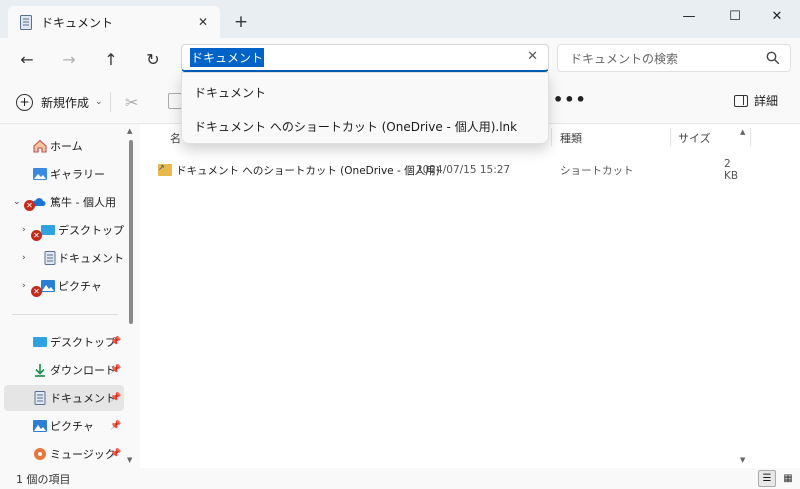  What do you see at coordinates (355, 126) in the screenshot?
I see `suggestion-item: ドキュメント へのショートカット (OneDrive - 個人用).lnk` at bounding box center [355, 126].